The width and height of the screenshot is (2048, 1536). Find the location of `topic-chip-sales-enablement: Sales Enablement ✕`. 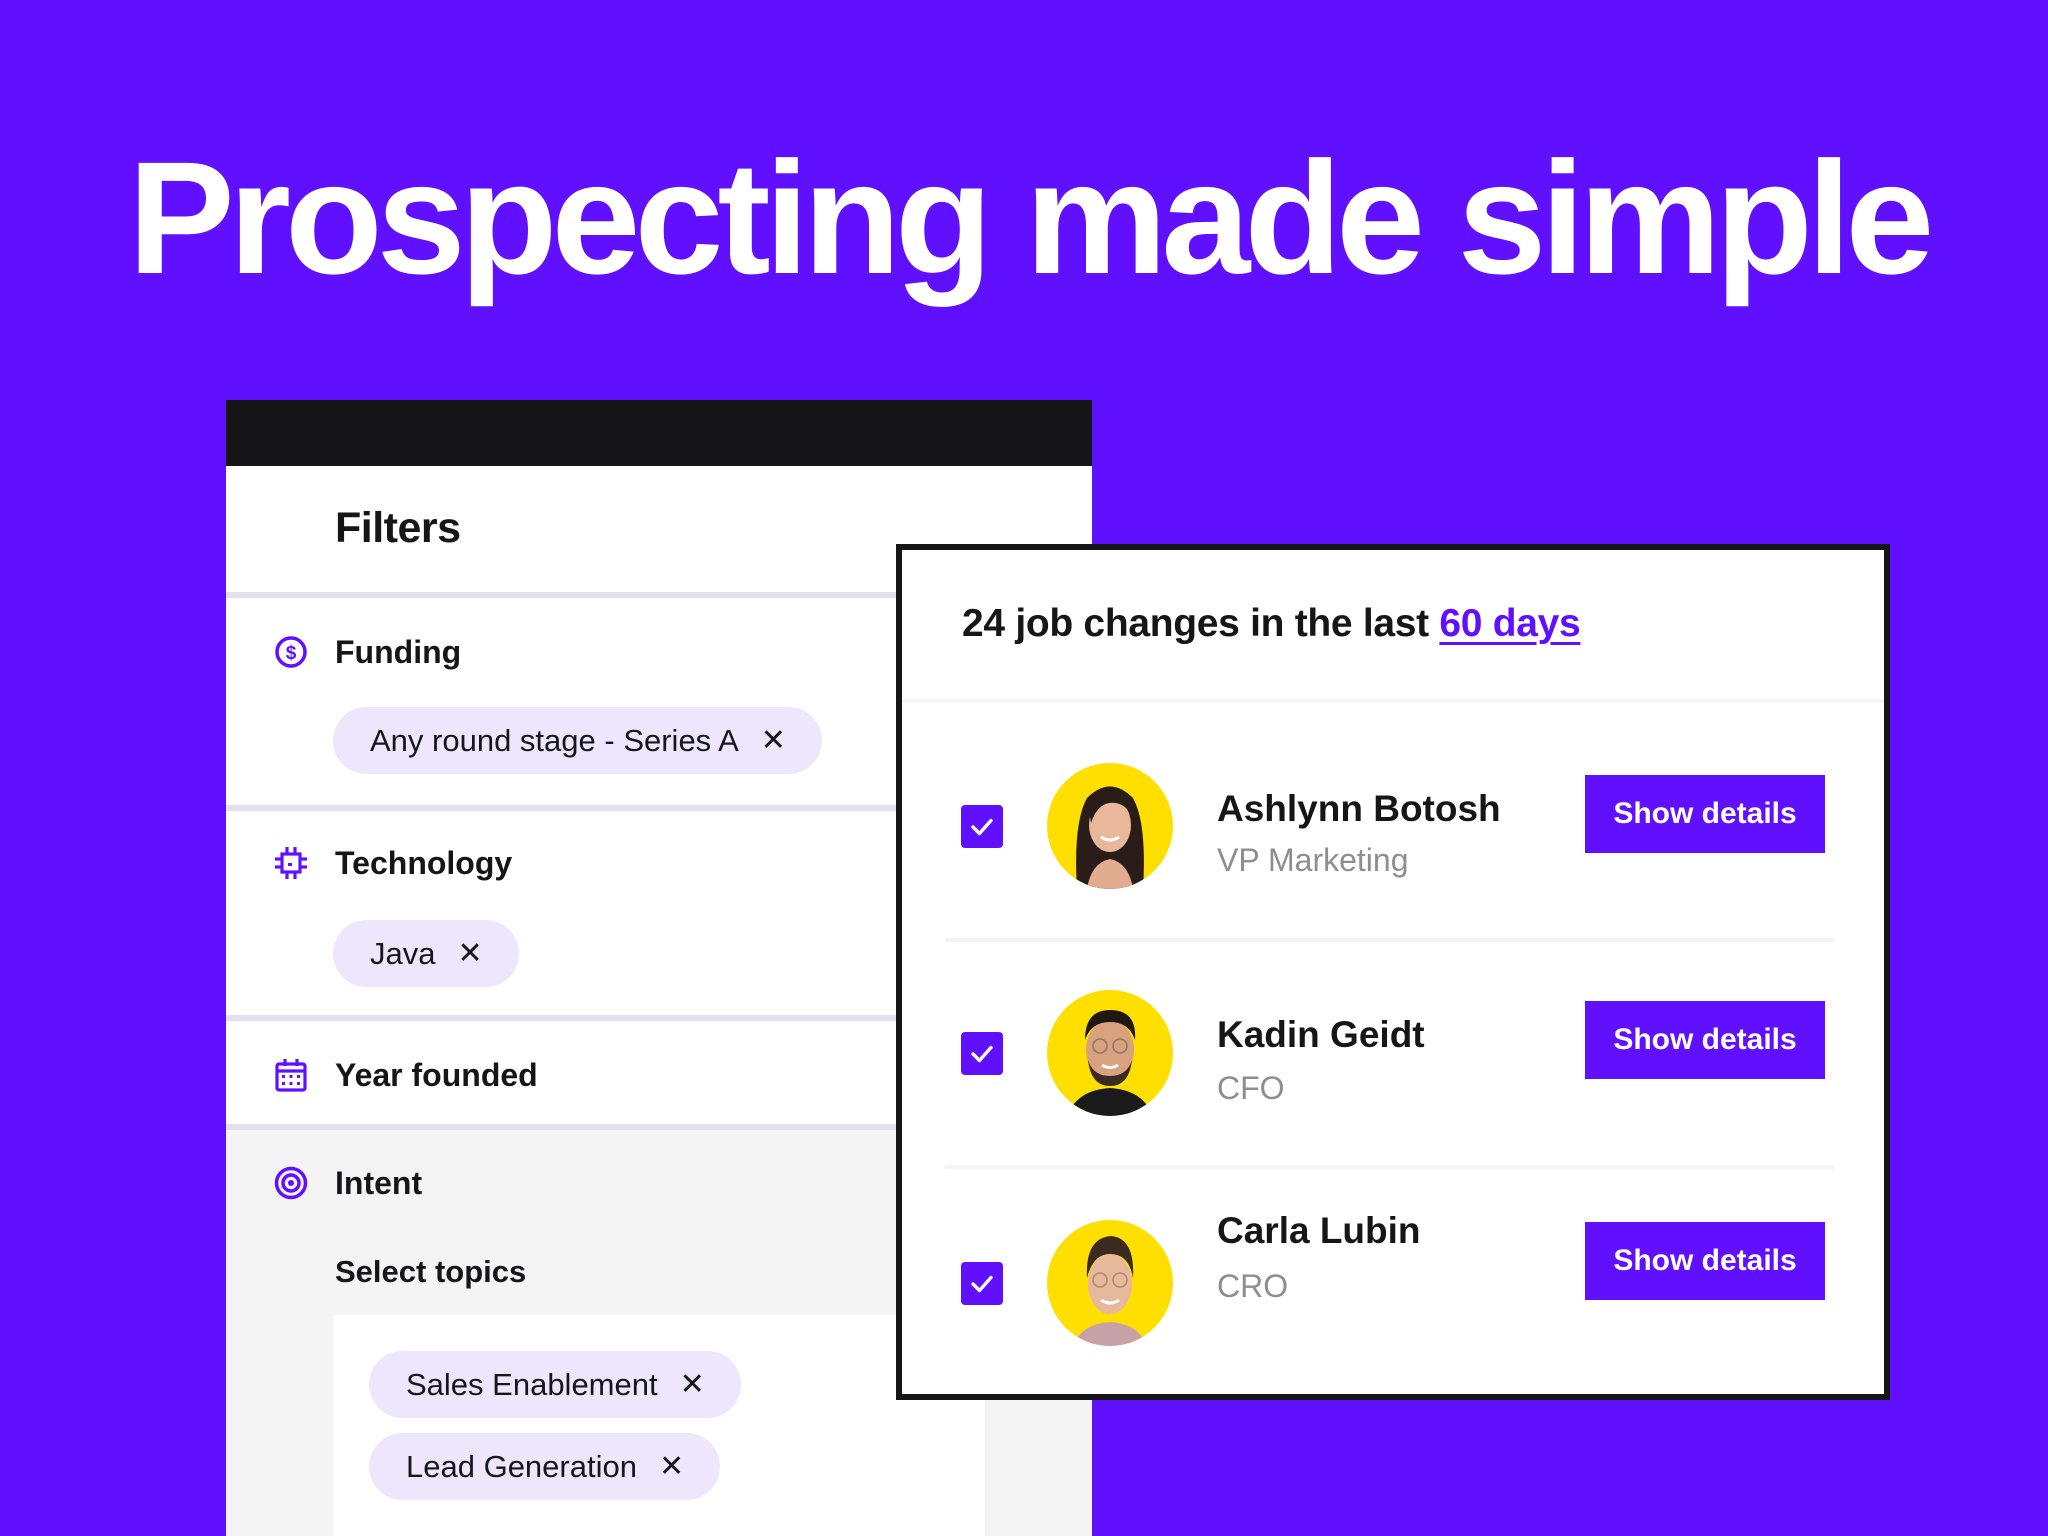

topic-chip-sales-enablement: Sales Enablement ✕ is located at coordinates (555, 1384).